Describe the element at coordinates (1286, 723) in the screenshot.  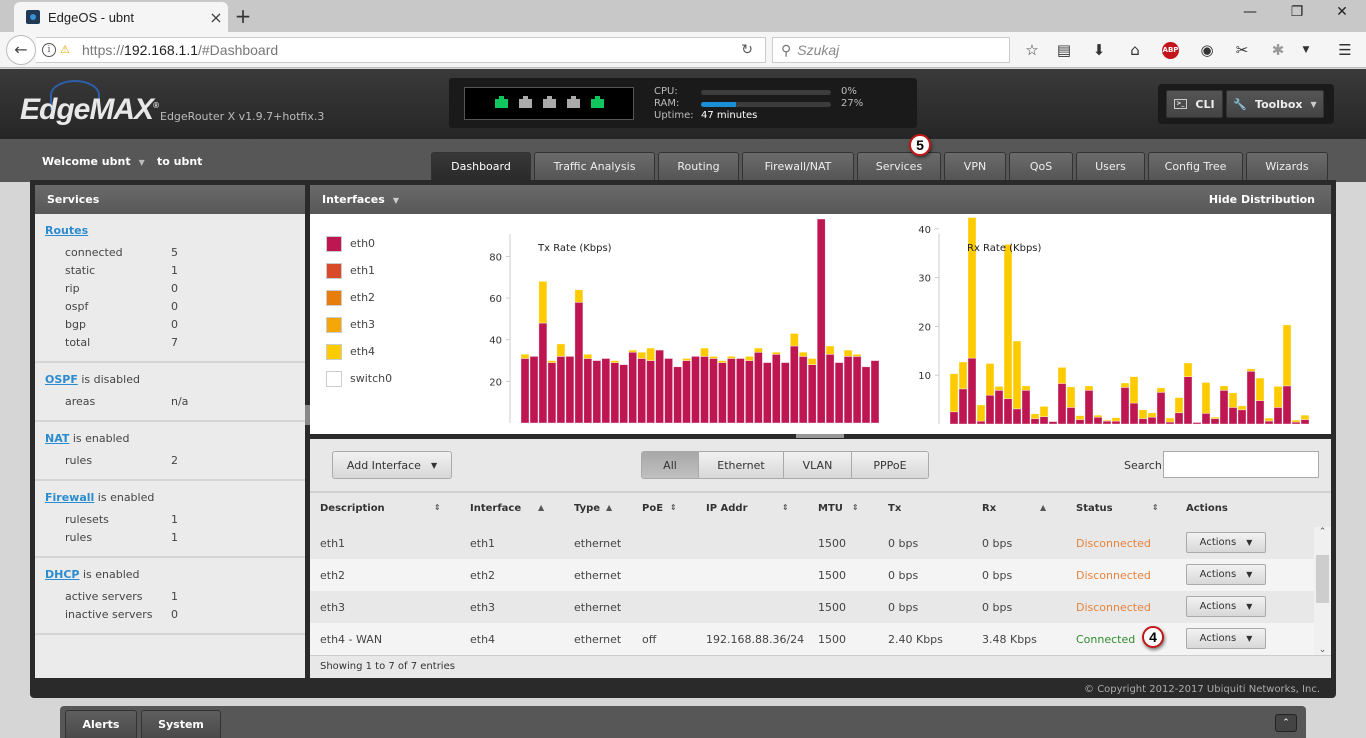
I see `expand-bottom-bar-button: ⌃` at that location.